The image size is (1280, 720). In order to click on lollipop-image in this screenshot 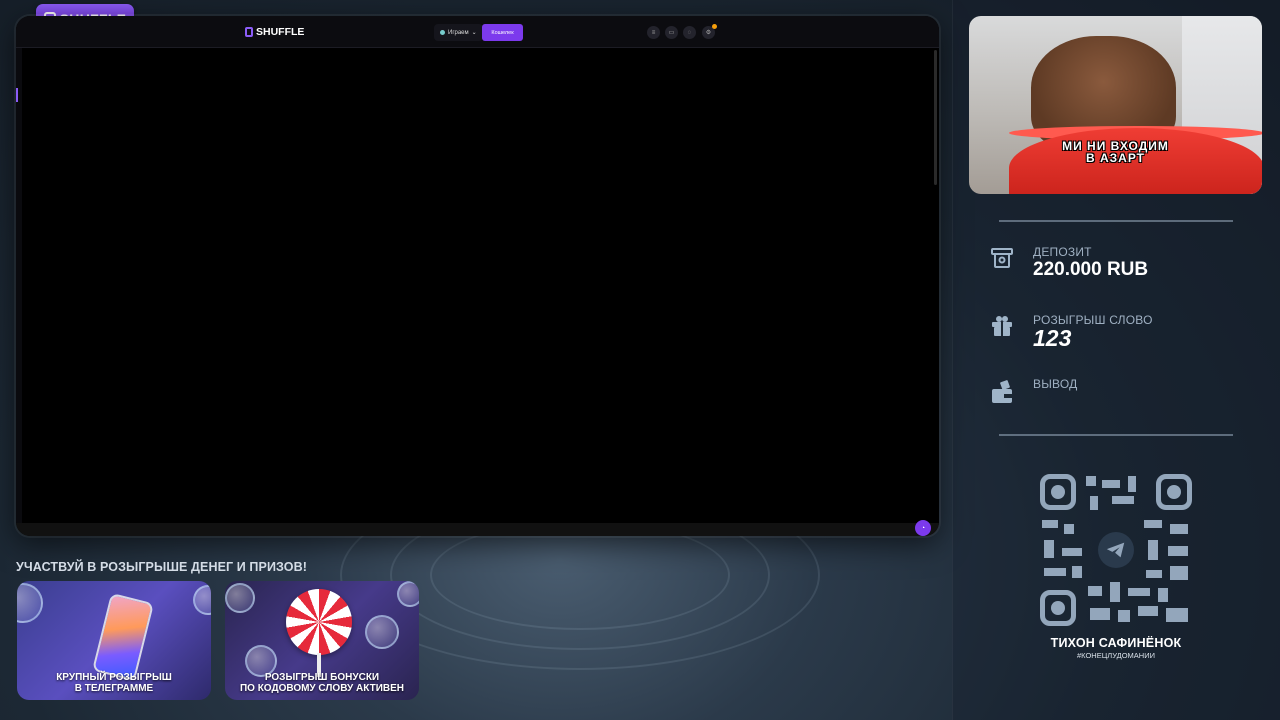, I will do `click(319, 622)`.